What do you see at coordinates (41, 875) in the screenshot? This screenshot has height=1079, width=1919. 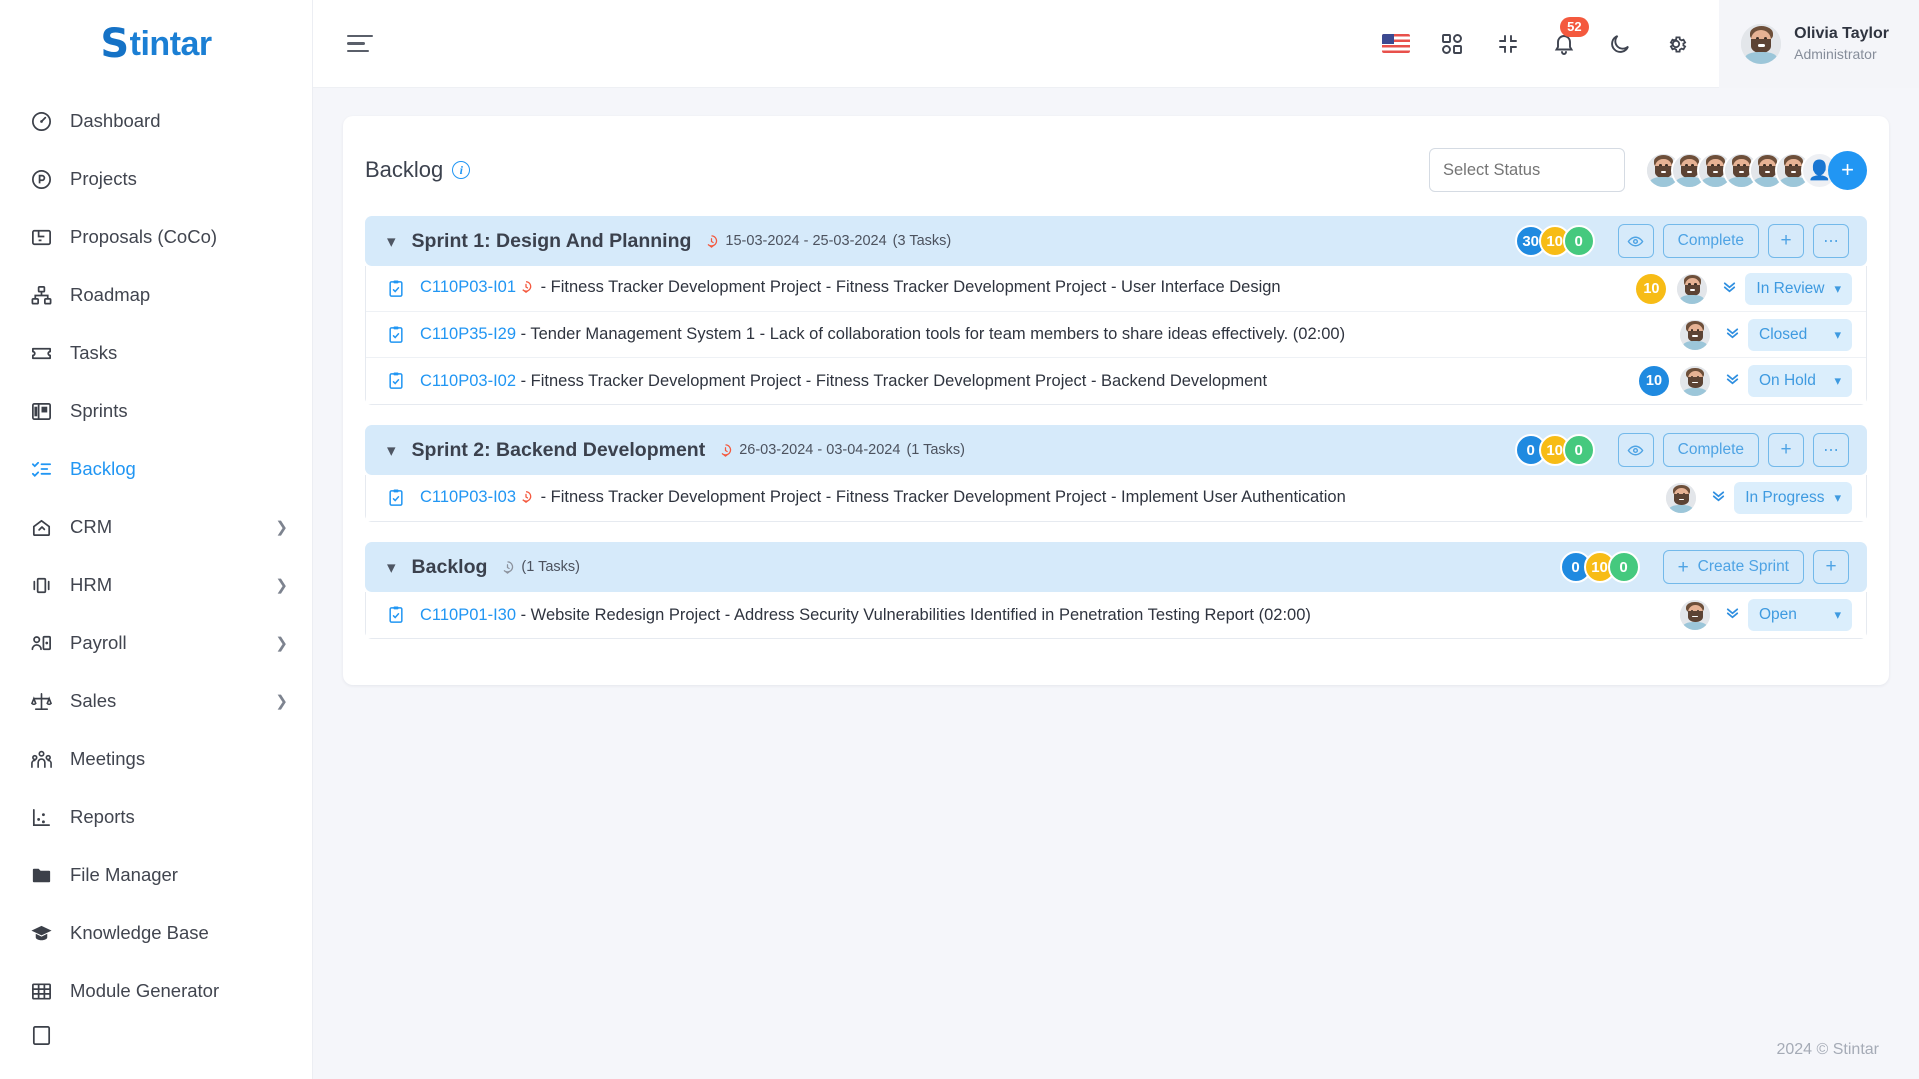 I see `folder-icon` at bounding box center [41, 875].